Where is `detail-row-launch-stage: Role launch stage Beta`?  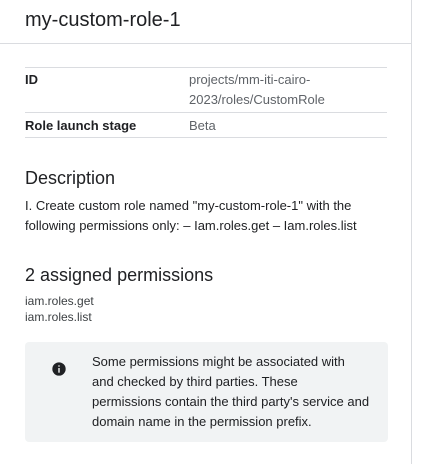 detail-row-launch-stage: Role launch stage Beta is located at coordinates (206, 125).